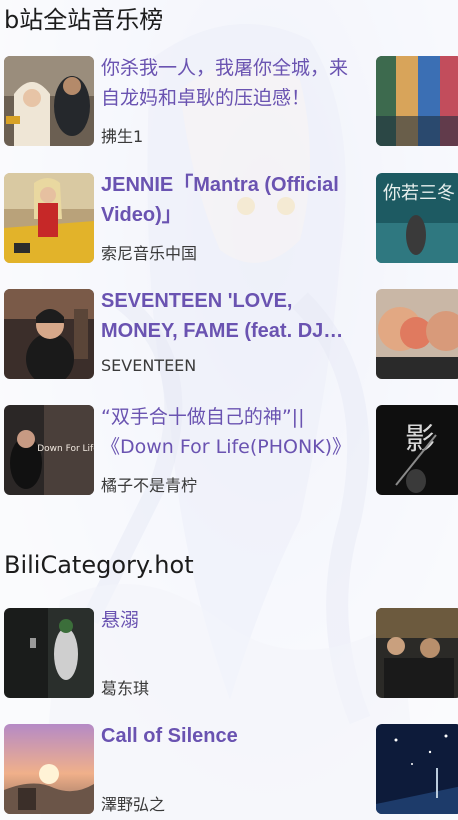 The width and height of the screenshot is (458, 820). I want to click on list-item: 悬溺 葛东琪, so click(229, 654).